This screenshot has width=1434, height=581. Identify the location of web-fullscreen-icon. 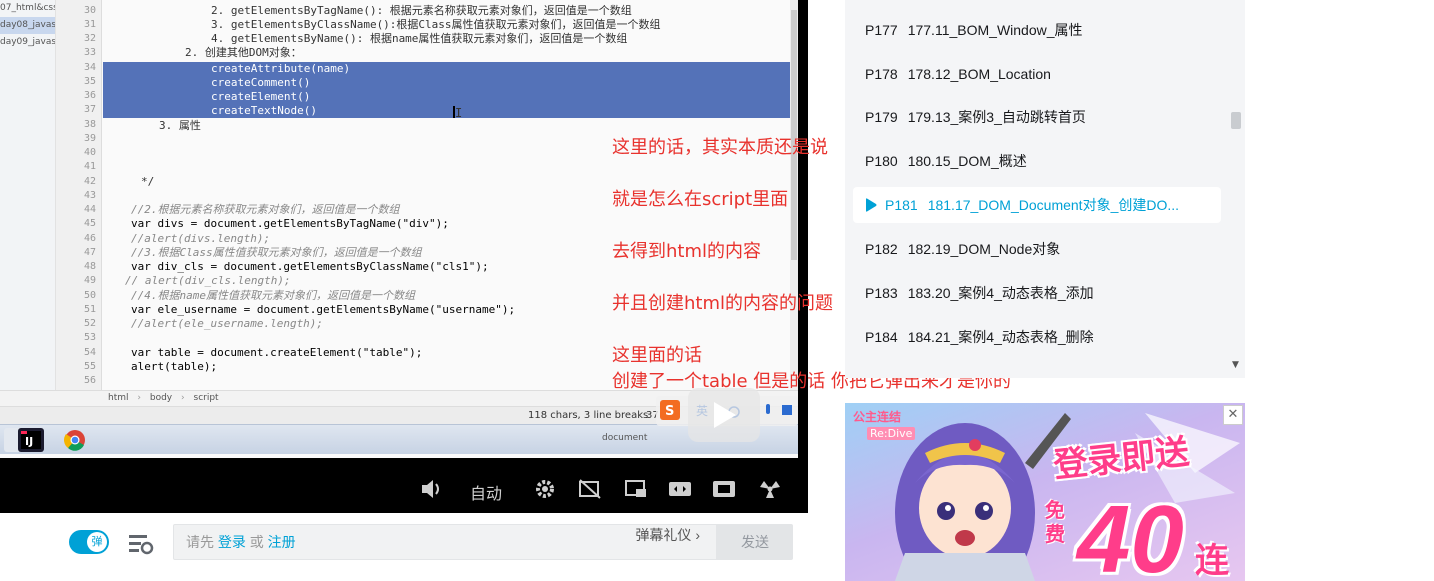
(724, 489).